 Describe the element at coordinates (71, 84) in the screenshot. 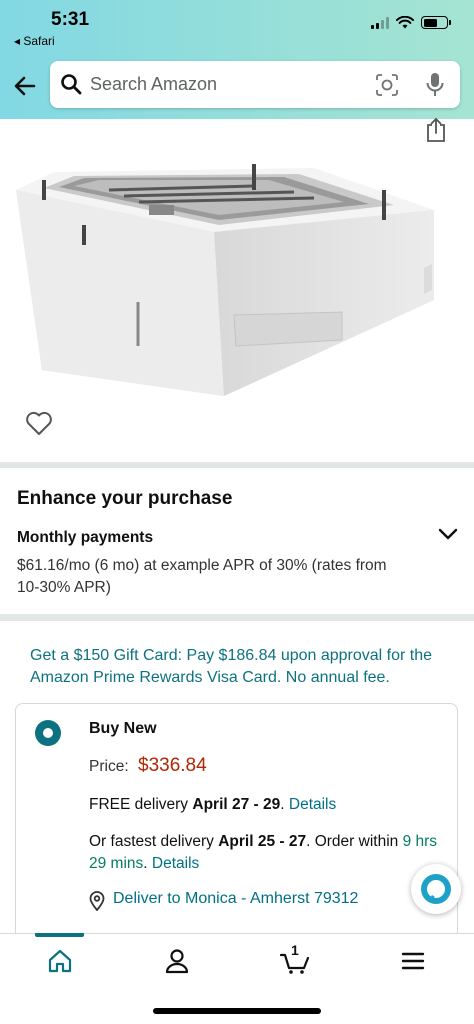

I see `search-icon` at that location.